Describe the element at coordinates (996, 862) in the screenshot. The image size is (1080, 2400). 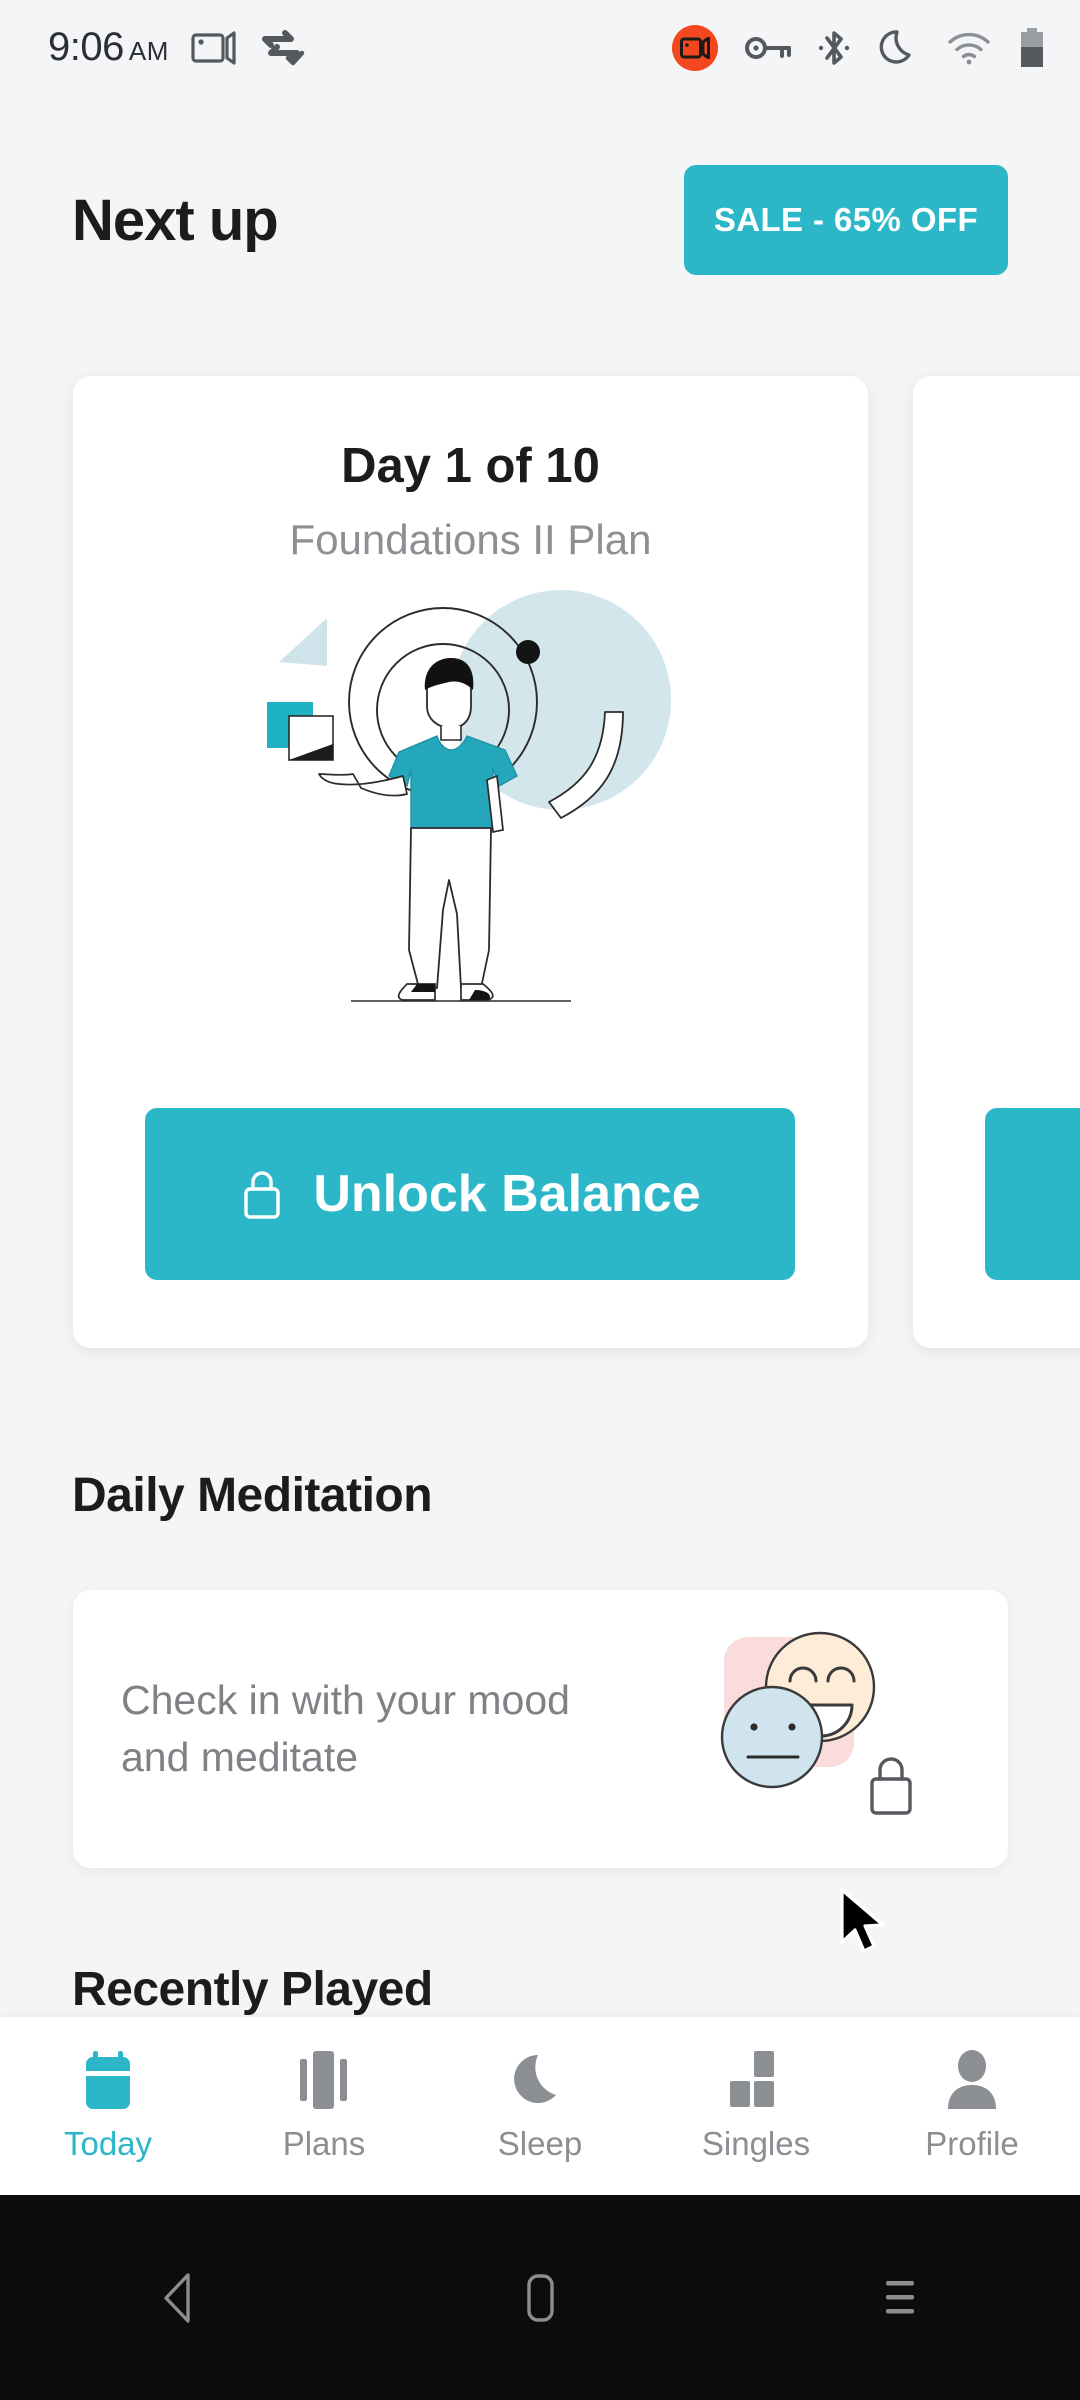
I see `plan-card-next` at that location.